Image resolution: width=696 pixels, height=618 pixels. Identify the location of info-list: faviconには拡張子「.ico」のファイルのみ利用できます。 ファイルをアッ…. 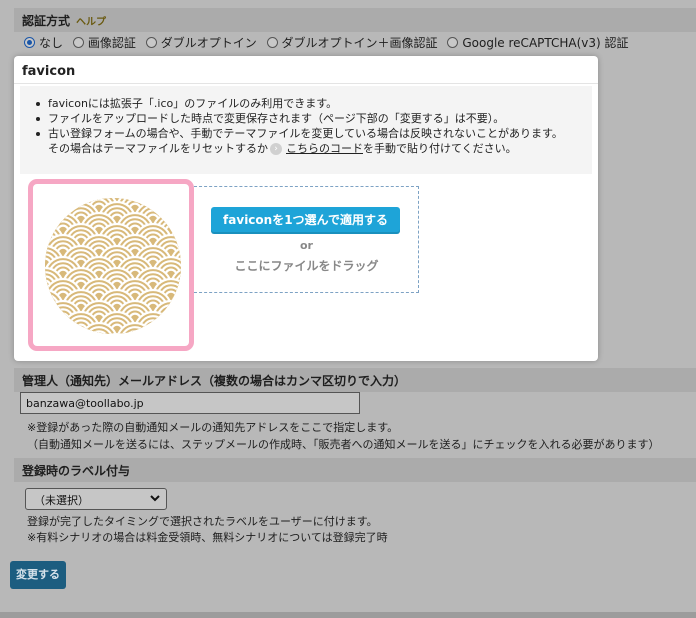
(298, 126).